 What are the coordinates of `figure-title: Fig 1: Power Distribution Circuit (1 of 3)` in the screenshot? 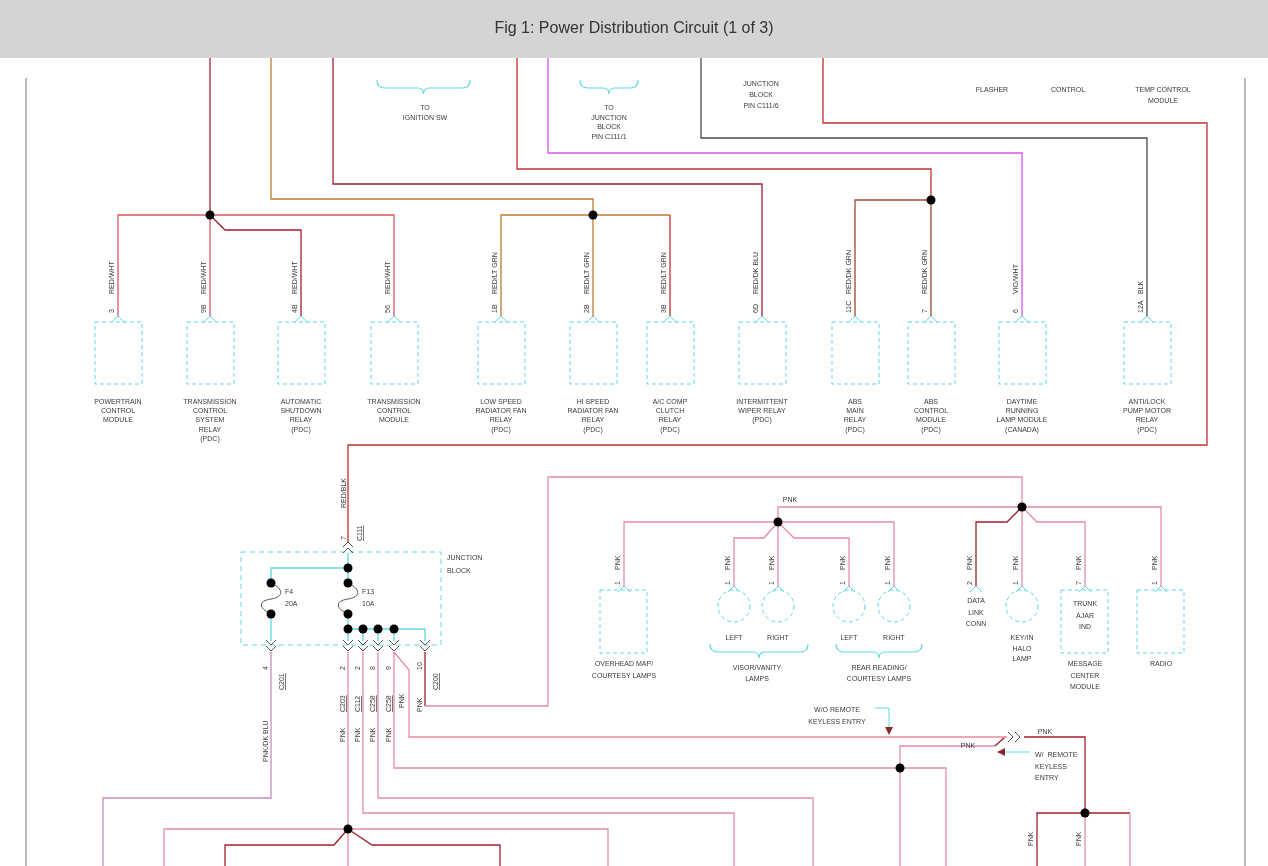 It's located at (634, 28).